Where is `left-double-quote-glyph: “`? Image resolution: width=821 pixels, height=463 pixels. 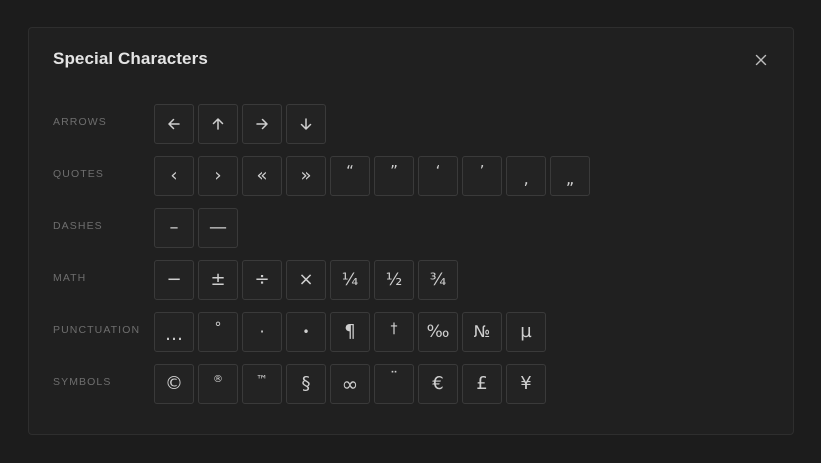
left-double-quote-glyph: “ is located at coordinates (350, 170).